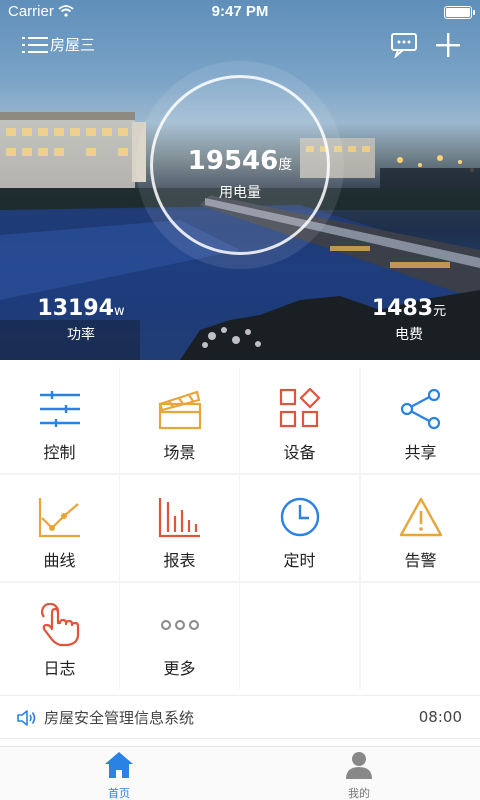 The width and height of the screenshot is (480, 800). I want to click on fee-stat: 1483元 电费, so click(409, 320).